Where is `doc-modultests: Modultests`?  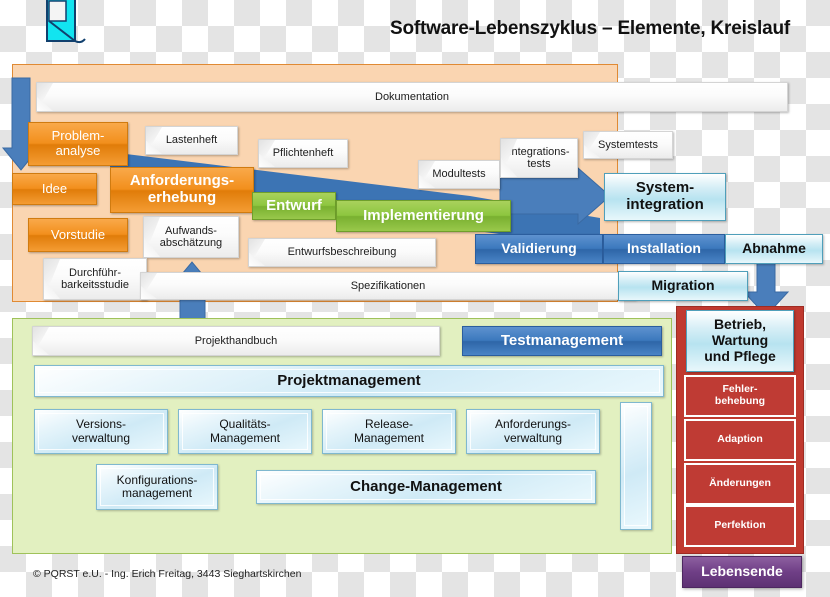
doc-modultests: Modultests is located at coordinates (459, 174).